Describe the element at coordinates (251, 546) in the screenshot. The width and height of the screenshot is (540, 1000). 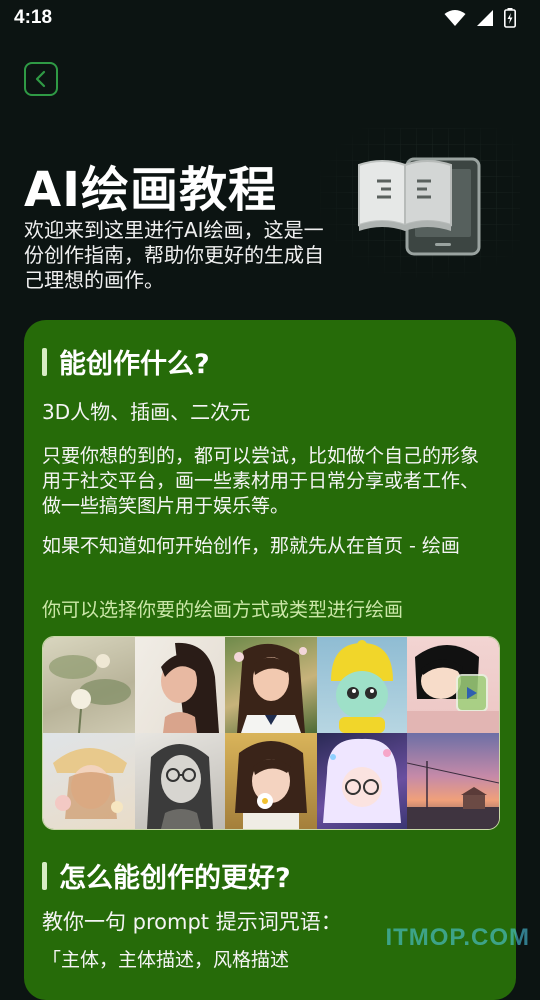
I see `section-paragraph-2: 如果不知道如何开始创作，那就先从在首页 - 绘画` at that location.